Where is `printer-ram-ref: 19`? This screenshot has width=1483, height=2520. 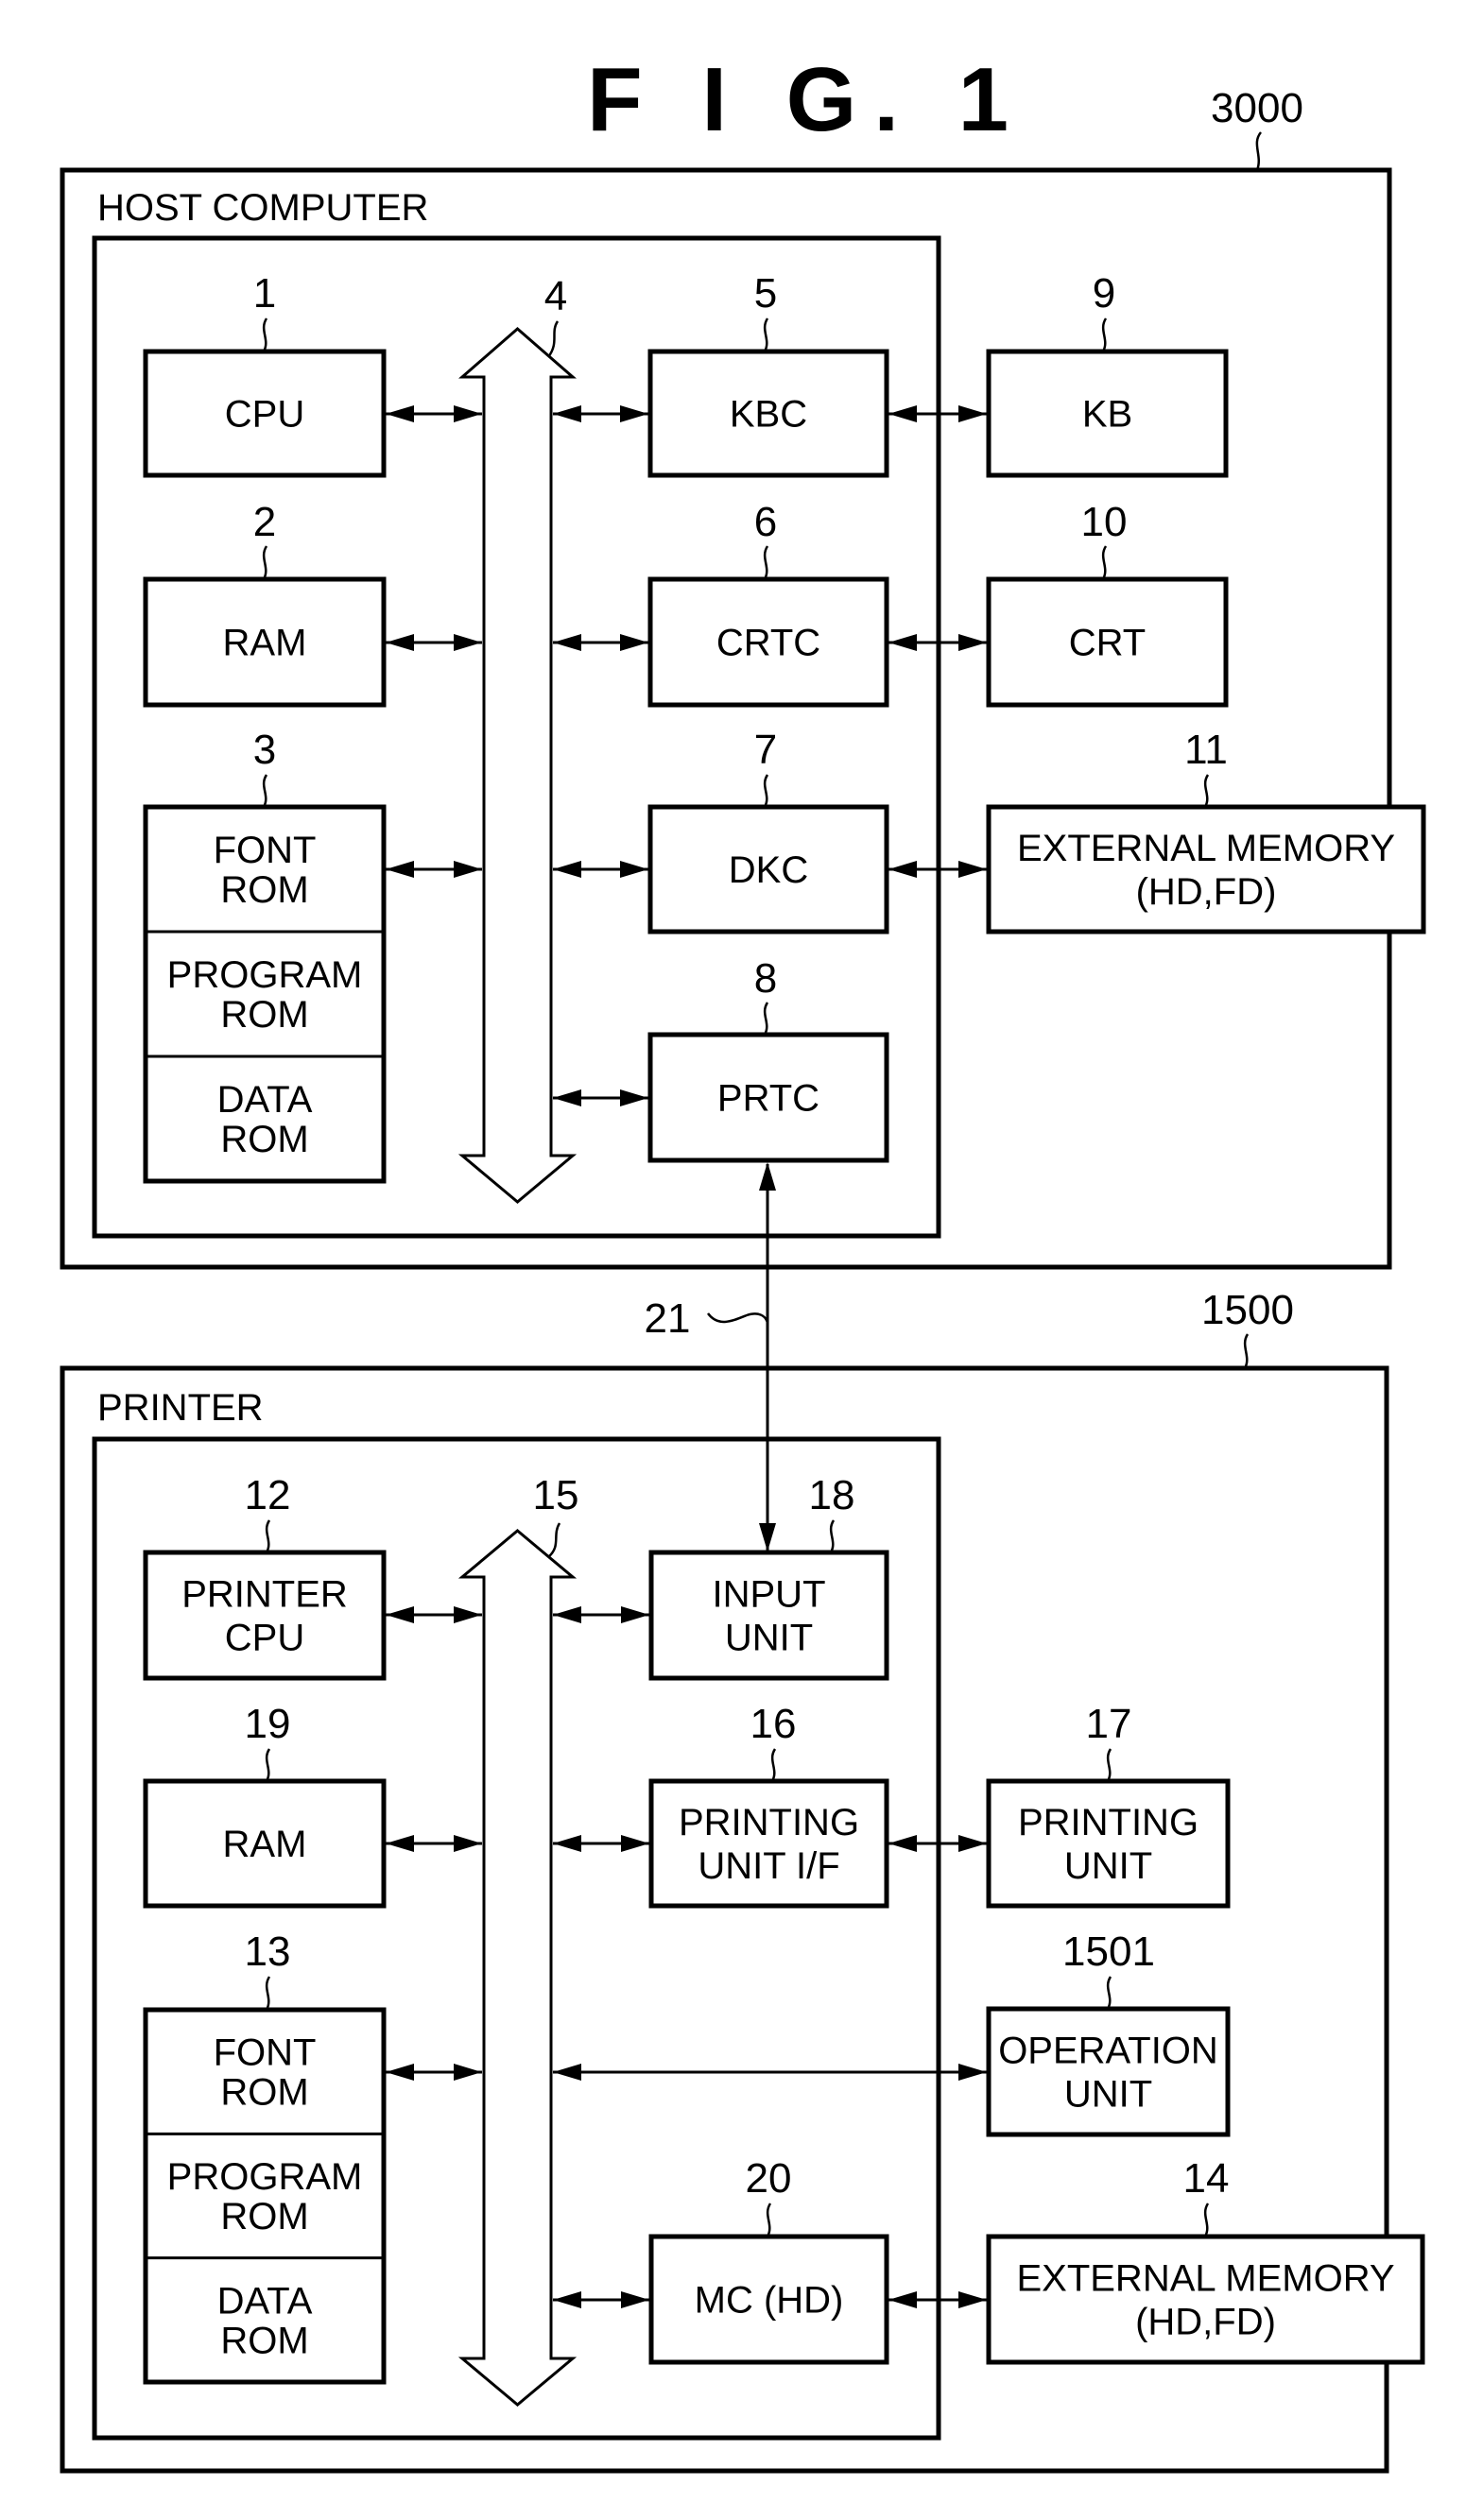 printer-ram-ref: 19 is located at coordinates (268, 1724).